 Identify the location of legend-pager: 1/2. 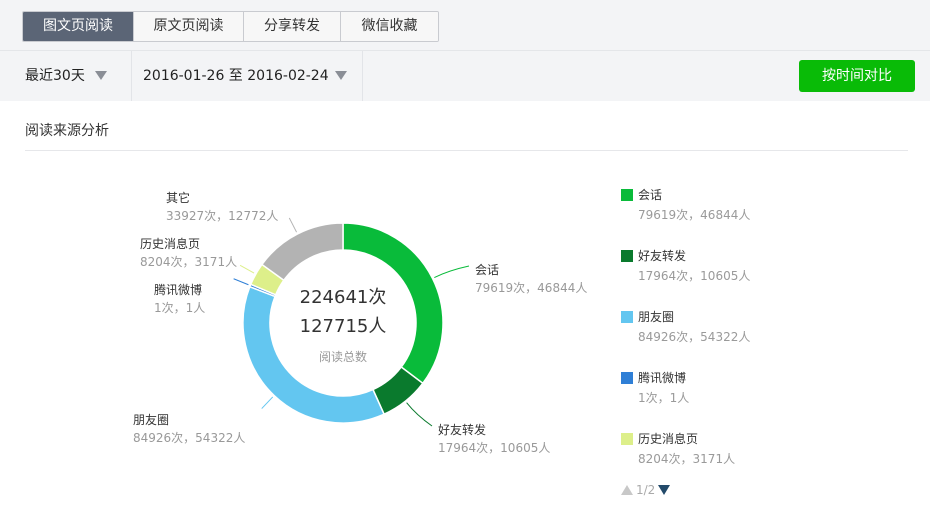
(646, 490).